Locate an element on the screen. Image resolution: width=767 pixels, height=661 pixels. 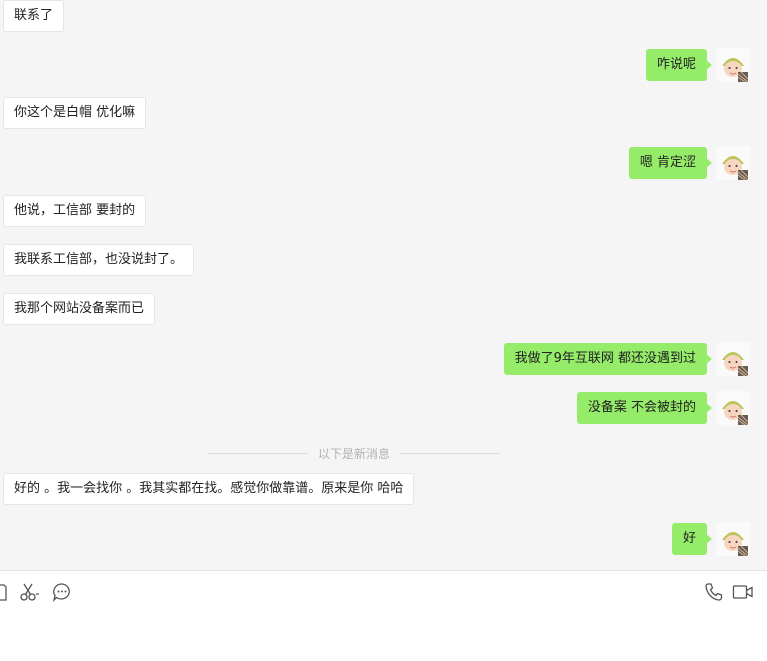
message-received: 我那个网站没备案而已 is located at coordinates (79, 309).